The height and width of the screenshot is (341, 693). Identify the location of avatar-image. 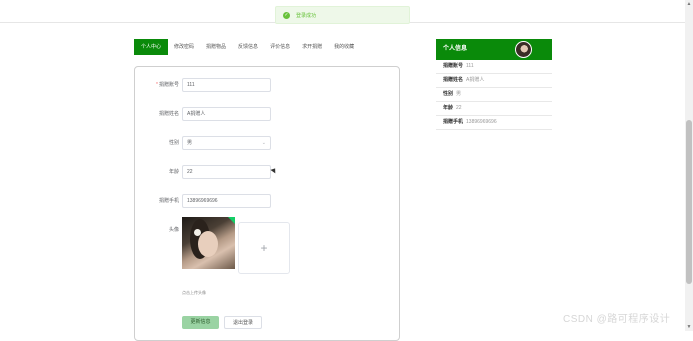
(208, 243).